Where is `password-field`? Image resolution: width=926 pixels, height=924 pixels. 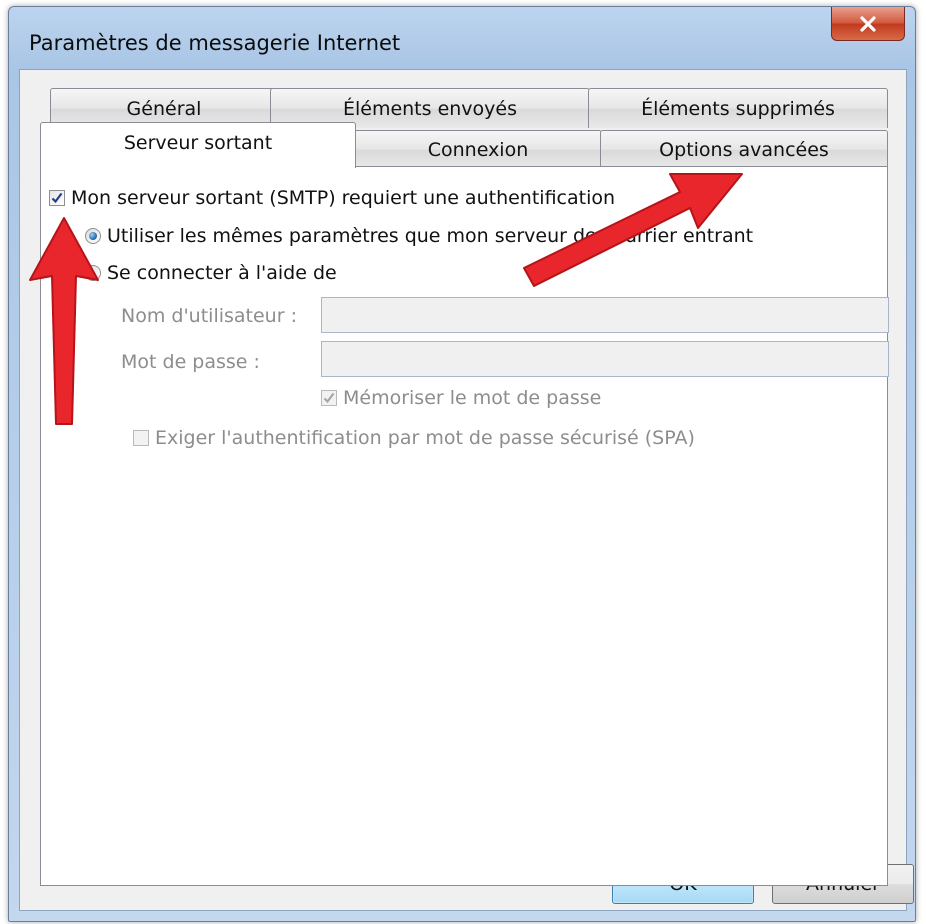 password-field is located at coordinates (605, 359).